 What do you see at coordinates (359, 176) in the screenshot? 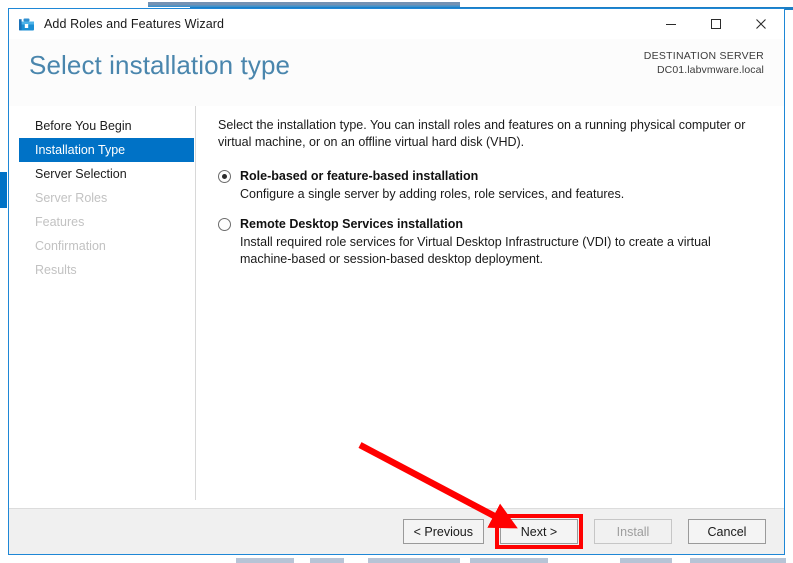
I see `option-role-based-label: Role-based or feature-based installation` at bounding box center [359, 176].